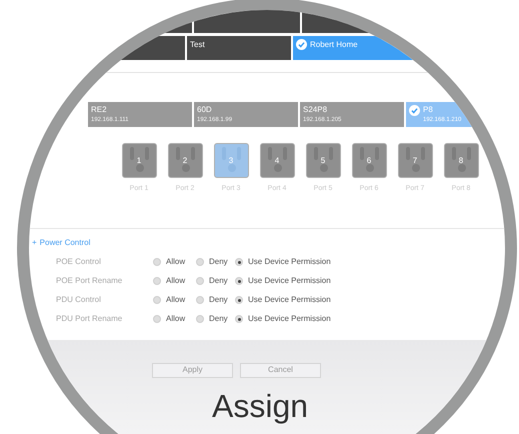  I want to click on port-number: 5, so click(323, 160).